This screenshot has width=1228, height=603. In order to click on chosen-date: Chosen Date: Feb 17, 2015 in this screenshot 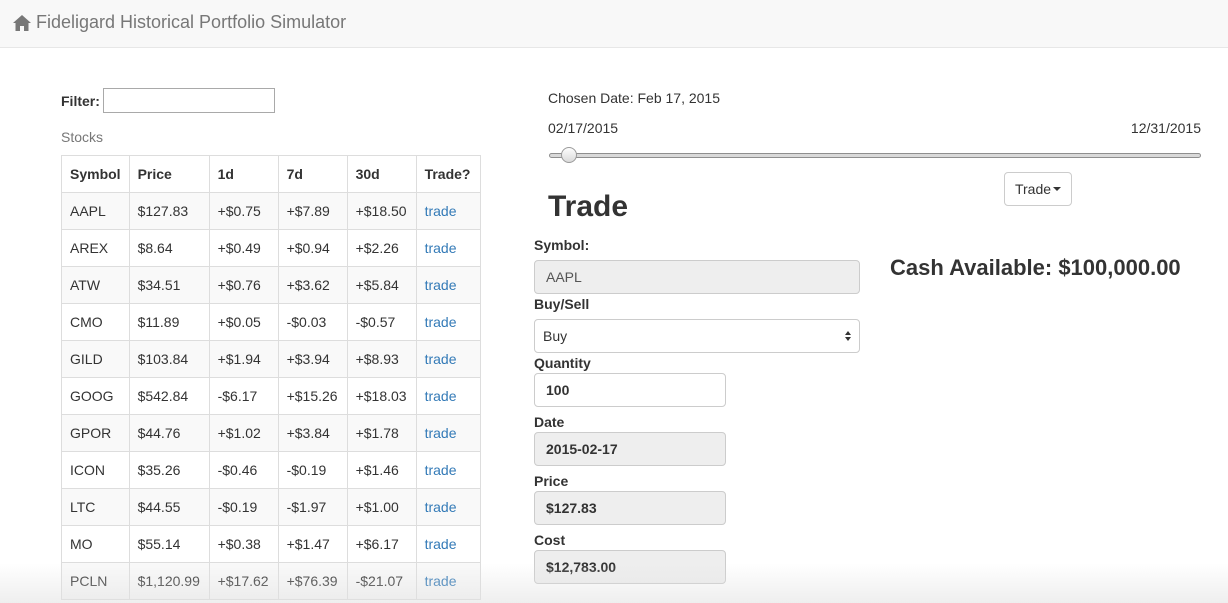, I will do `click(634, 98)`.